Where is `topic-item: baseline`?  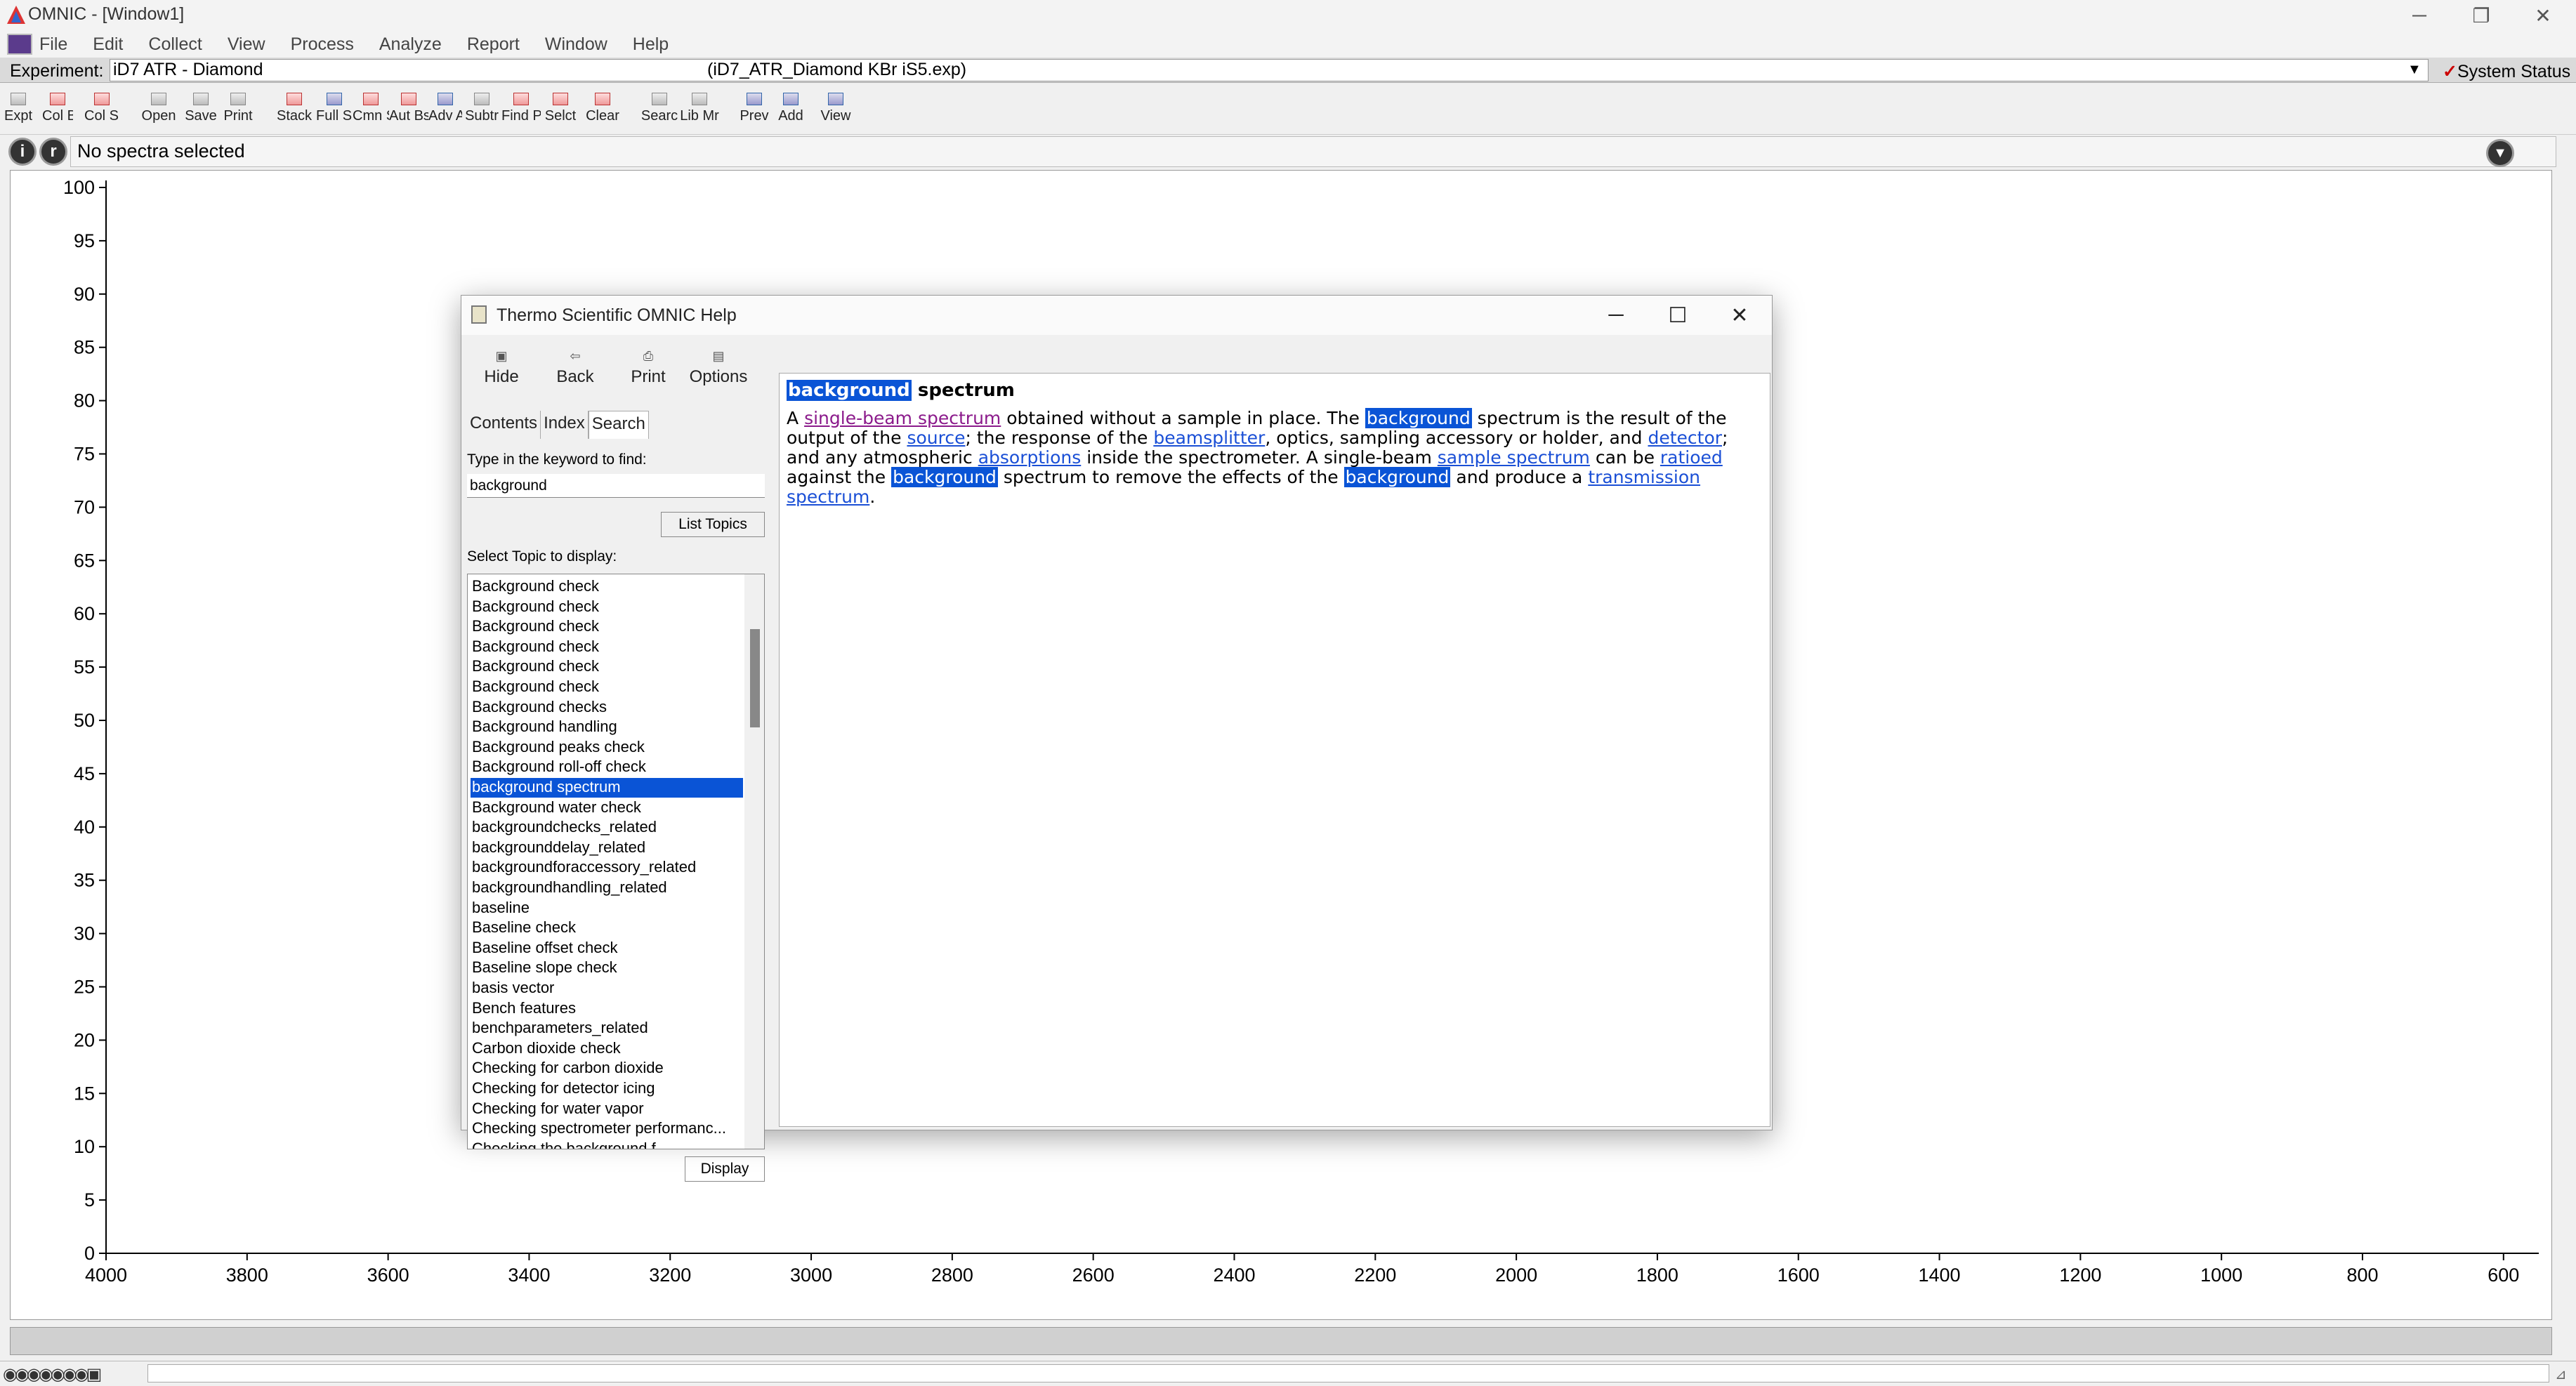
topic-item: baseline is located at coordinates (607, 909).